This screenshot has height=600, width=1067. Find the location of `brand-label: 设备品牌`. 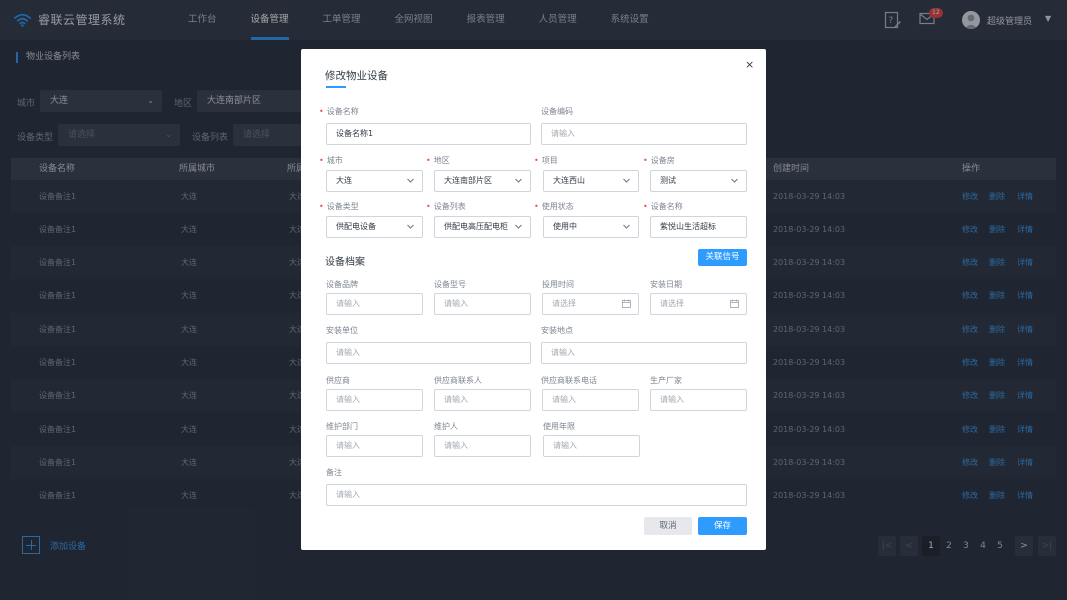

brand-label: 设备品牌 is located at coordinates (342, 284).